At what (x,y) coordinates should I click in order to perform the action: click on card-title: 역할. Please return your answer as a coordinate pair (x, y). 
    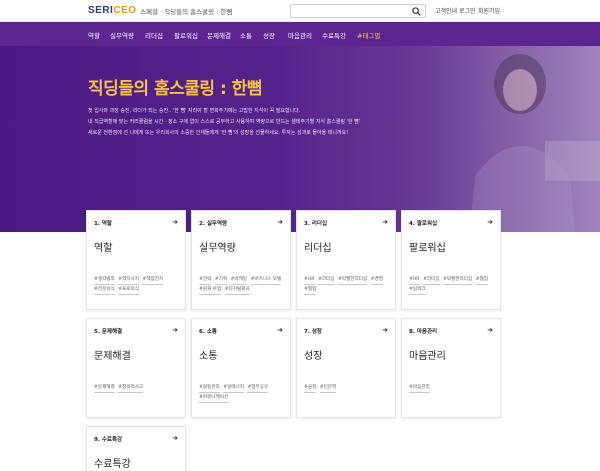
    Looking at the image, I should click on (103, 248).